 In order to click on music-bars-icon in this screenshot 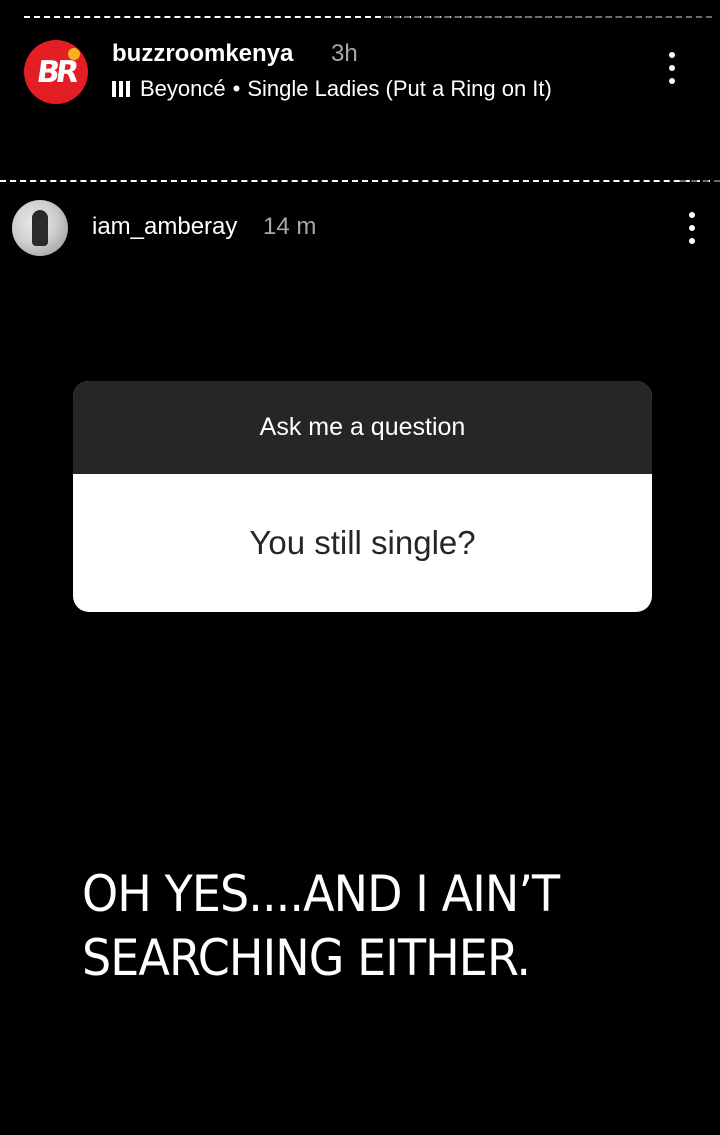, I will do `click(121, 89)`.